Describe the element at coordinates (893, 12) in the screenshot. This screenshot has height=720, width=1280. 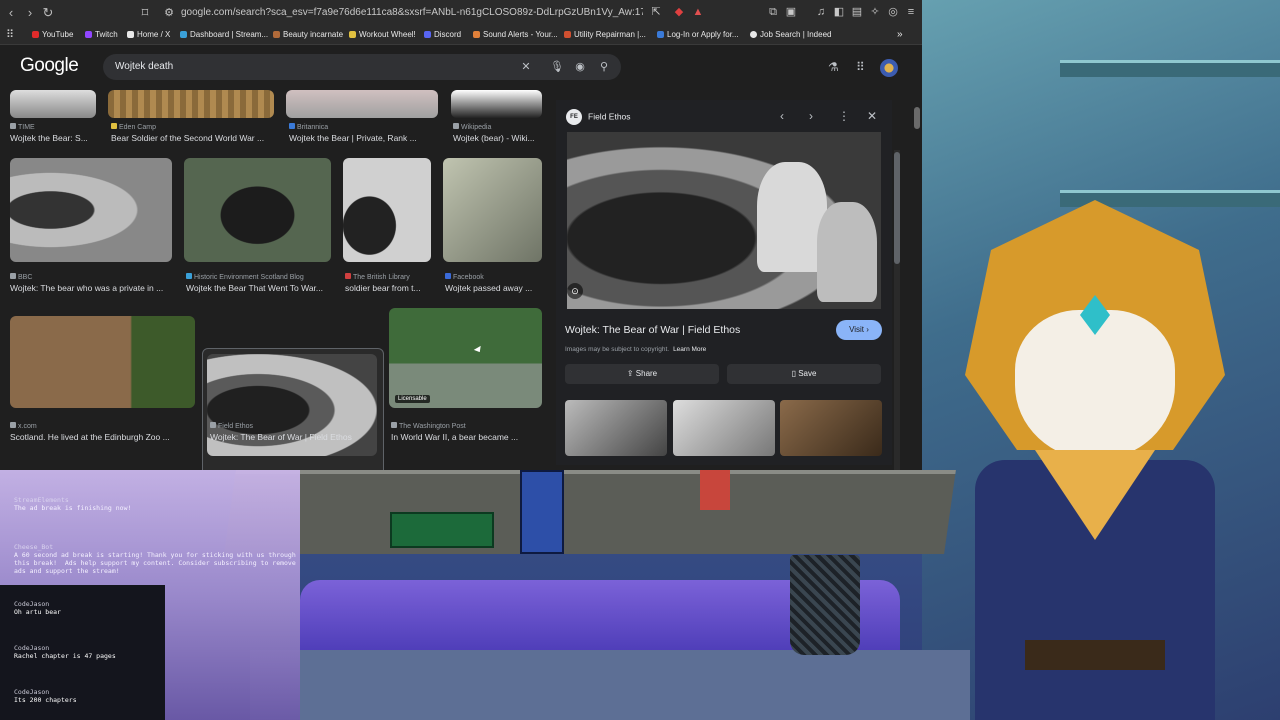
I see `vpn-icon: ◎` at that location.